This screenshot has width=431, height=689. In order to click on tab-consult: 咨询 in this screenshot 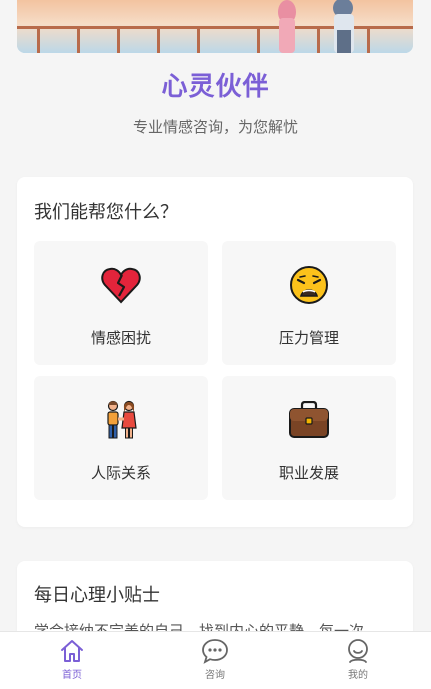, I will do `click(215, 660)`.